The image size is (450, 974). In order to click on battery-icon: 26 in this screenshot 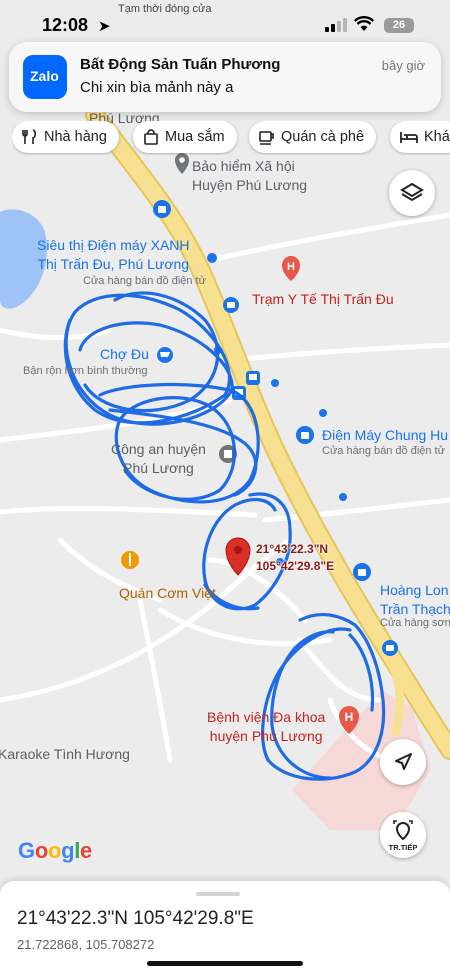, I will do `click(399, 25)`.